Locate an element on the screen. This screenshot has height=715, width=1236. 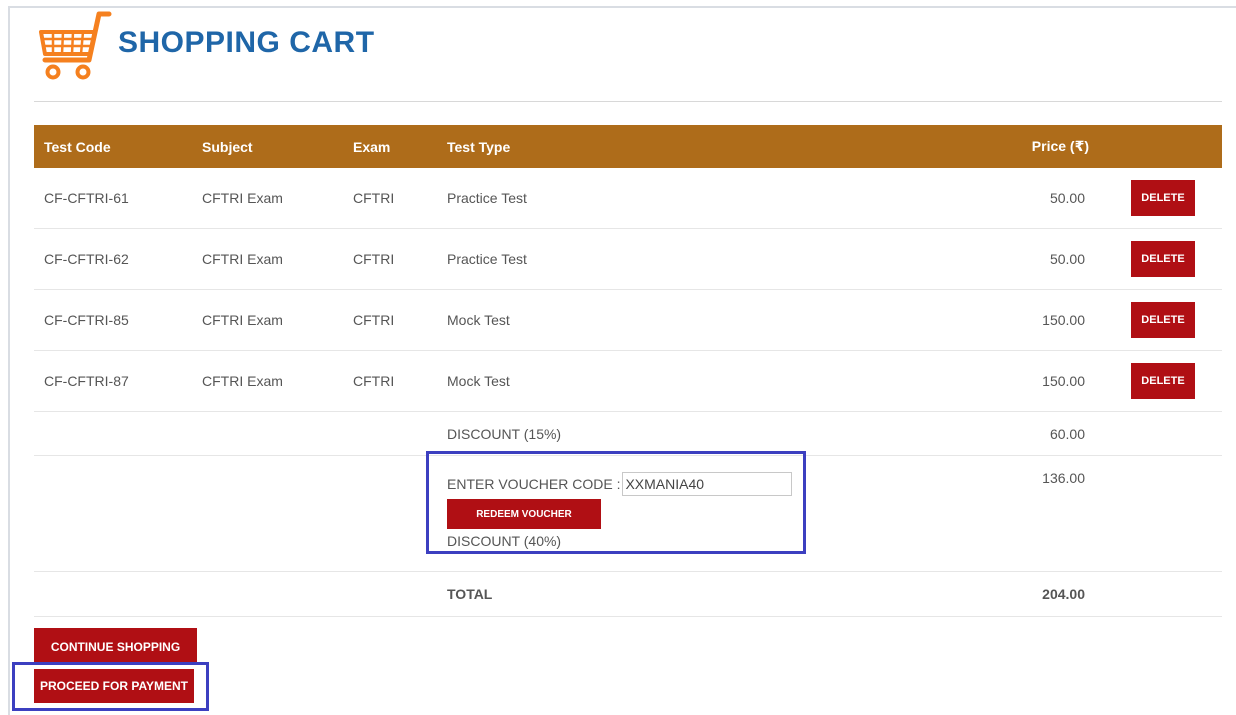
column-header-exam: Exam is located at coordinates (390, 146).